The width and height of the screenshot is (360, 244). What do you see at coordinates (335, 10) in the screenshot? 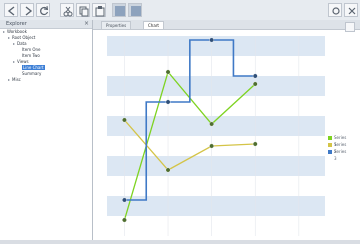
I see `gear-icon` at bounding box center [335, 10].